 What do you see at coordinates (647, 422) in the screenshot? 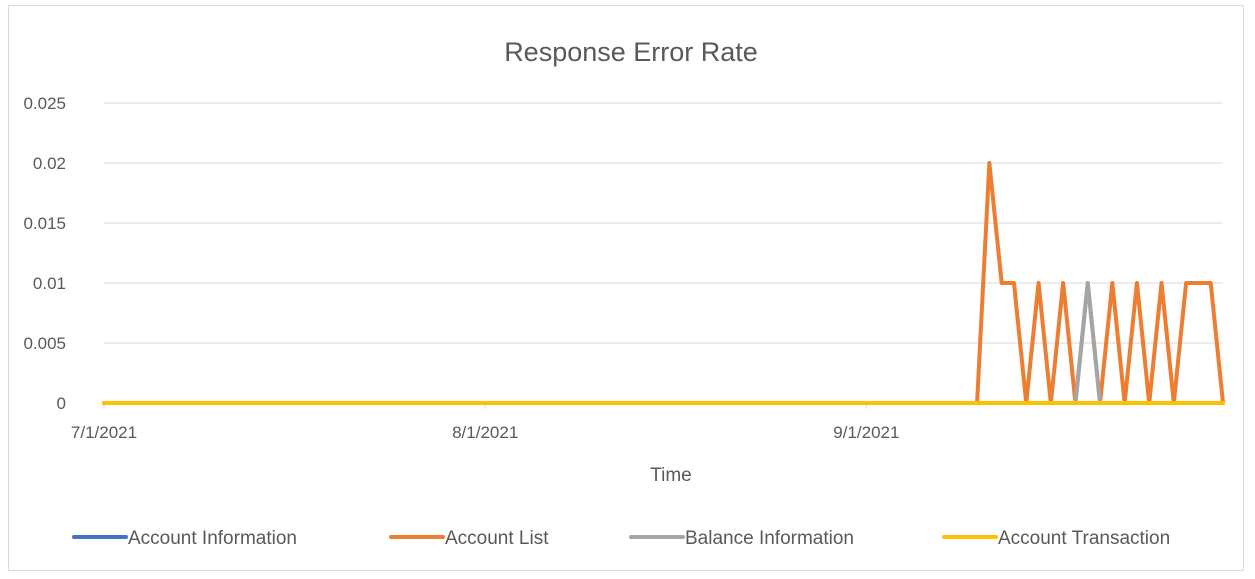
I see `x-axis: 7/1/2021 8/1/2021 9/1/2021` at bounding box center [647, 422].